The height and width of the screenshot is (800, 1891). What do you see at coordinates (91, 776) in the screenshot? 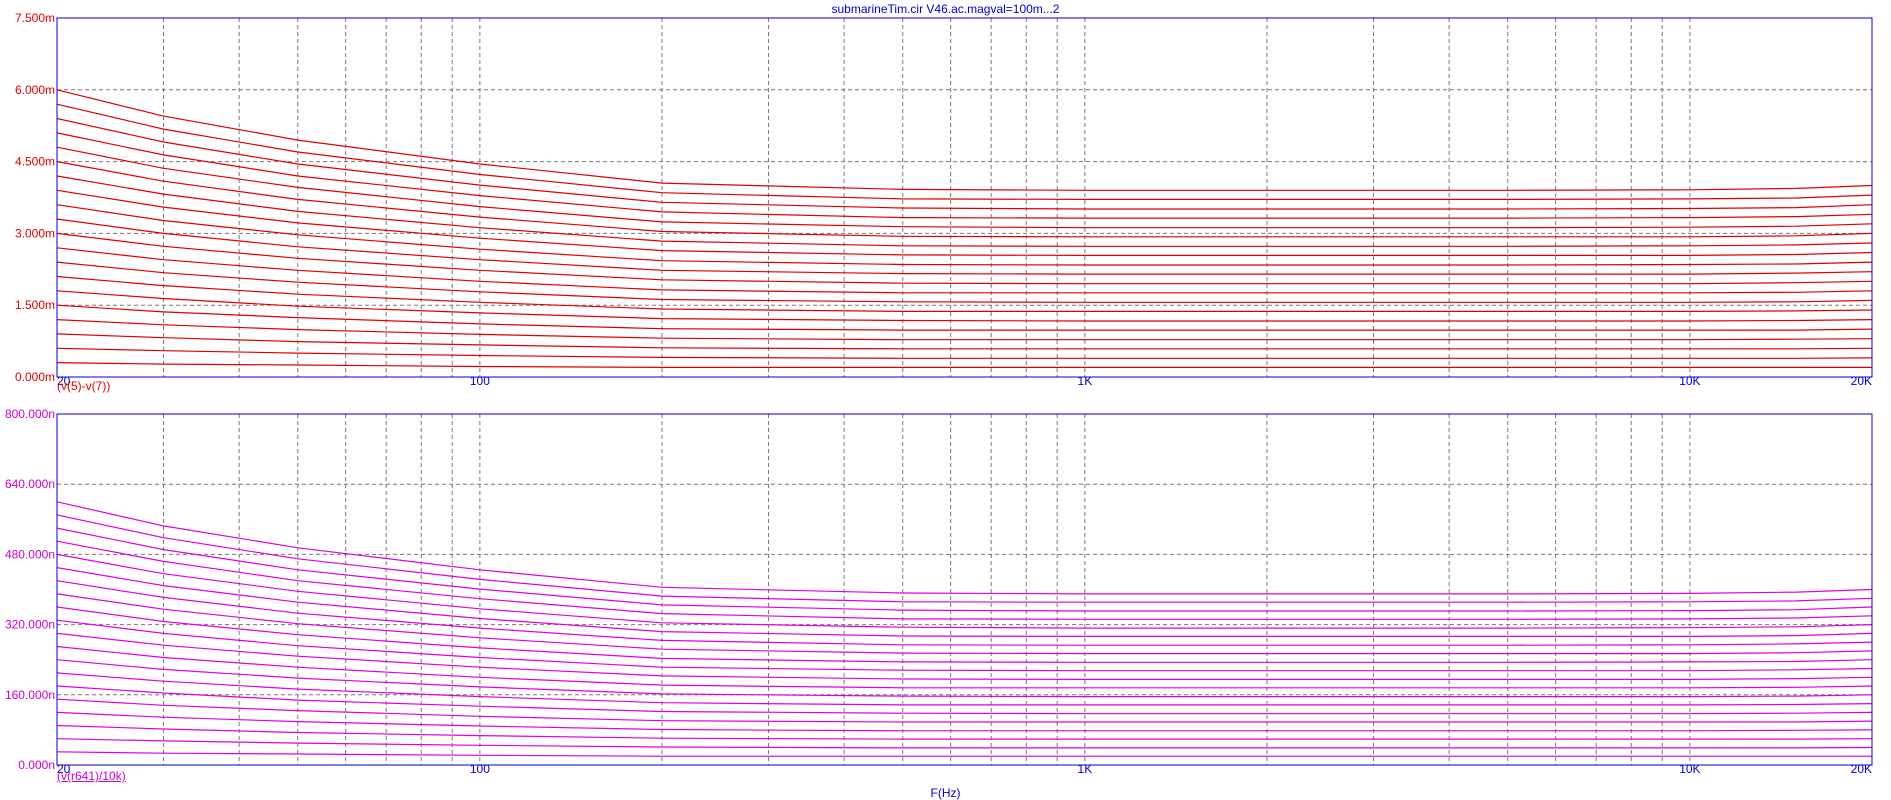
I see `bottom-trace-label: (v(r641)/10k)` at bounding box center [91, 776].